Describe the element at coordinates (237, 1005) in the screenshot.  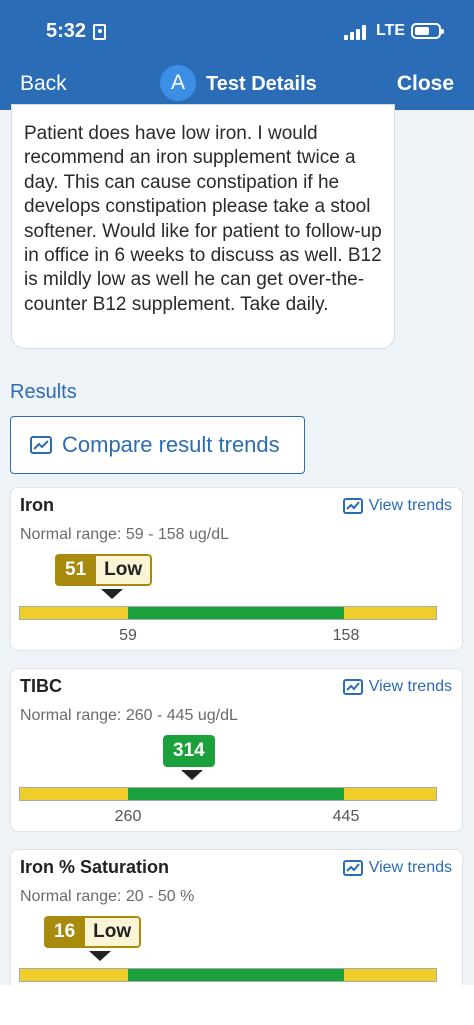
I see `bottom-safe-area` at that location.